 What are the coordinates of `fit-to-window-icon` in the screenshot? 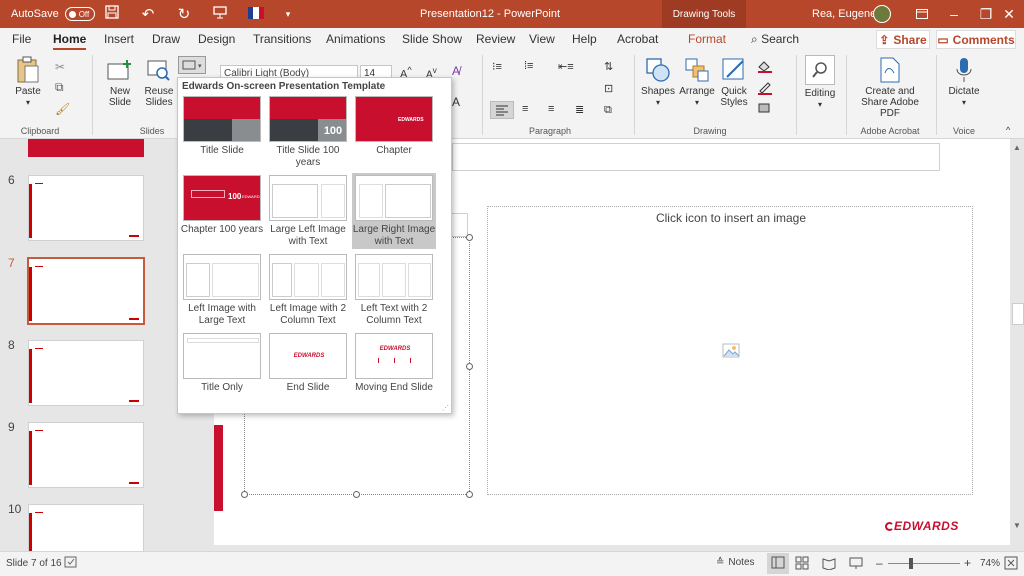 It's located at (1011, 564).